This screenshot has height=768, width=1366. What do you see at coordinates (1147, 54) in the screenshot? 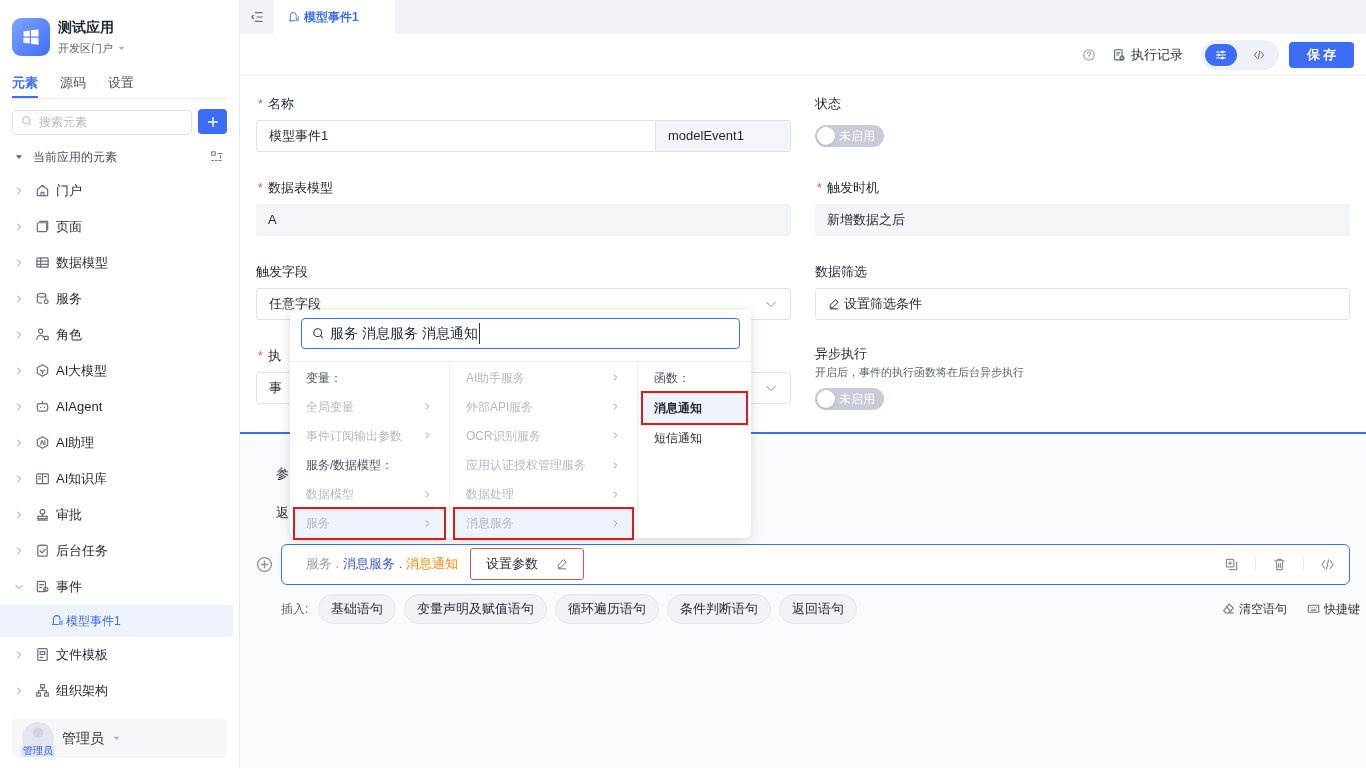
I see `history-button: 执行记录` at bounding box center [1147, 54].